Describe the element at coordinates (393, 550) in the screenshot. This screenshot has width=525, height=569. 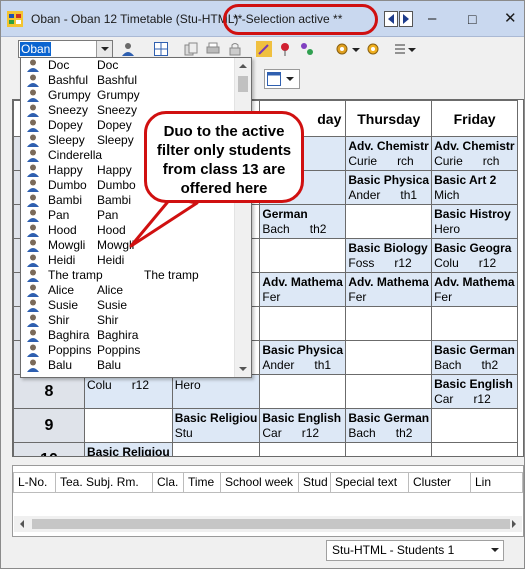
I see `view-selector-value: Stu-HTML - Students 1` at that location.